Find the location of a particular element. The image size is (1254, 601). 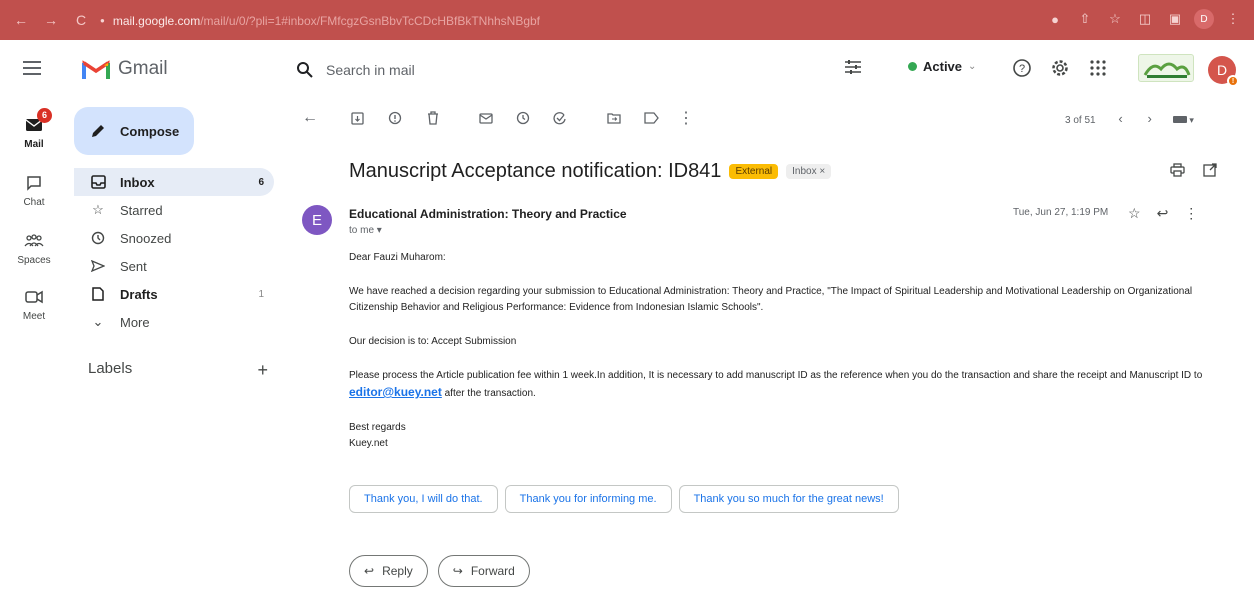

print-icon is located at coordinates (1177, 170).